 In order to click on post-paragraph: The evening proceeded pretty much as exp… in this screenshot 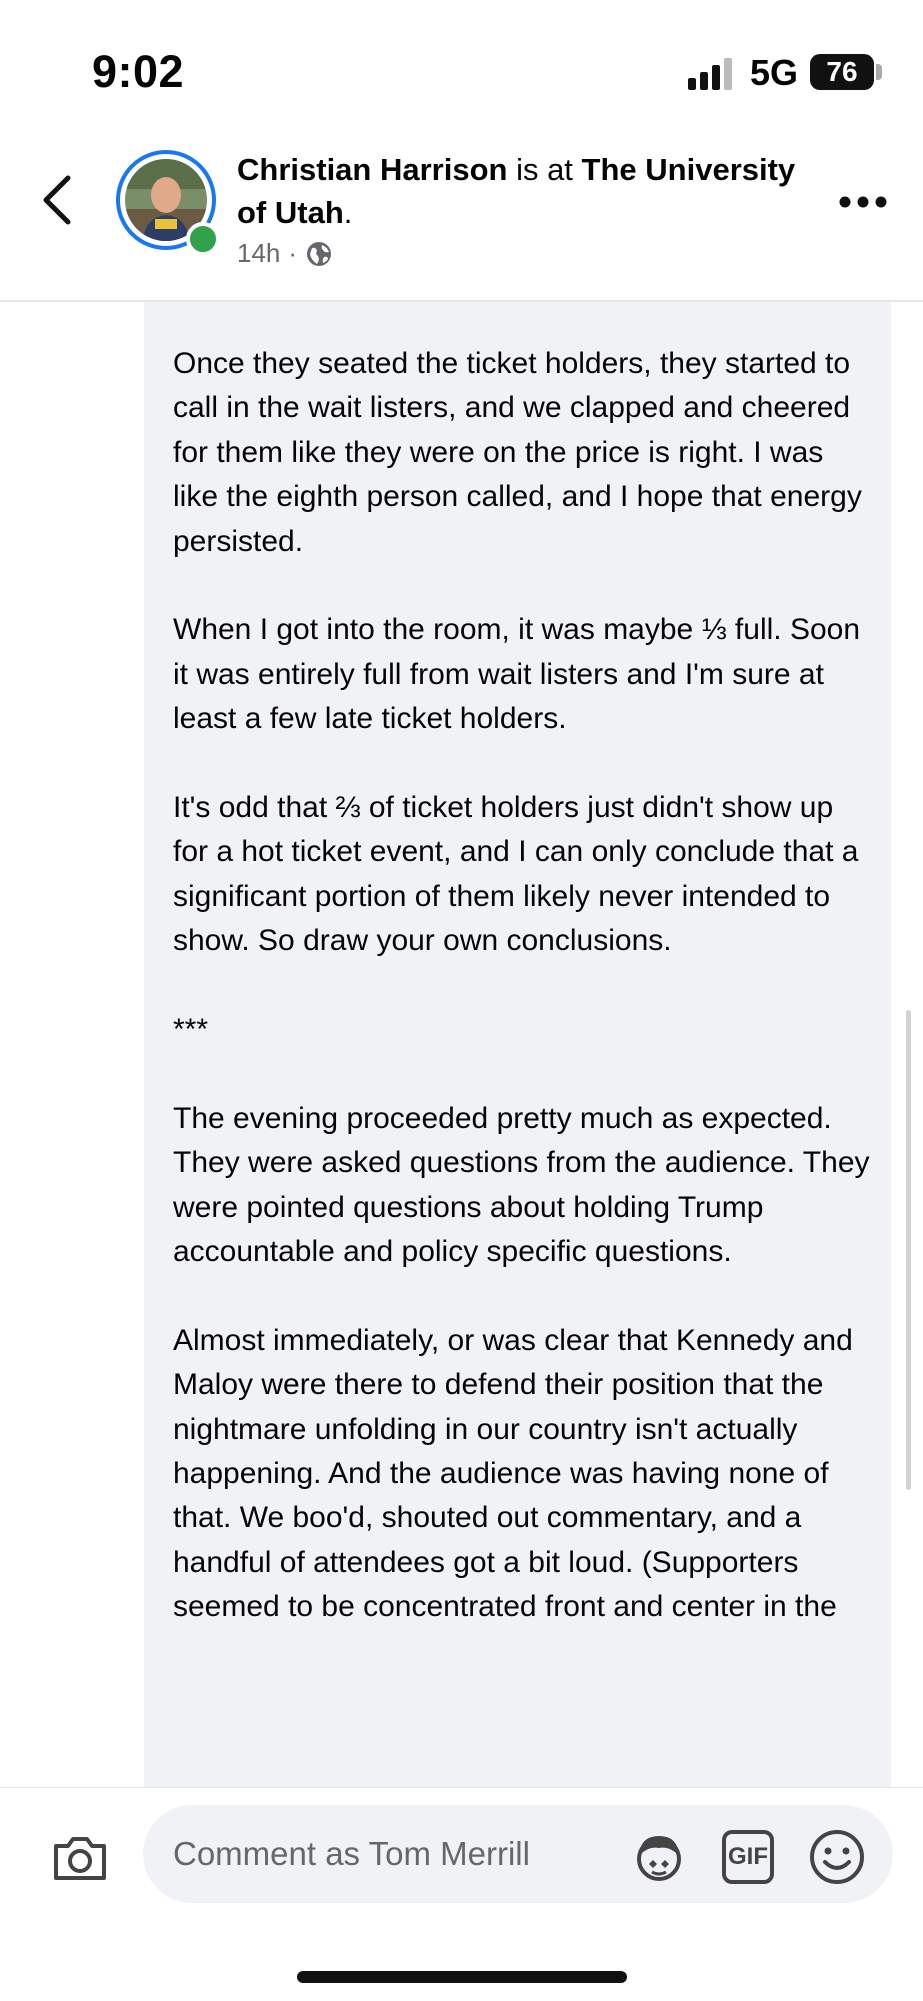, I will do `click(521, 1185)`.